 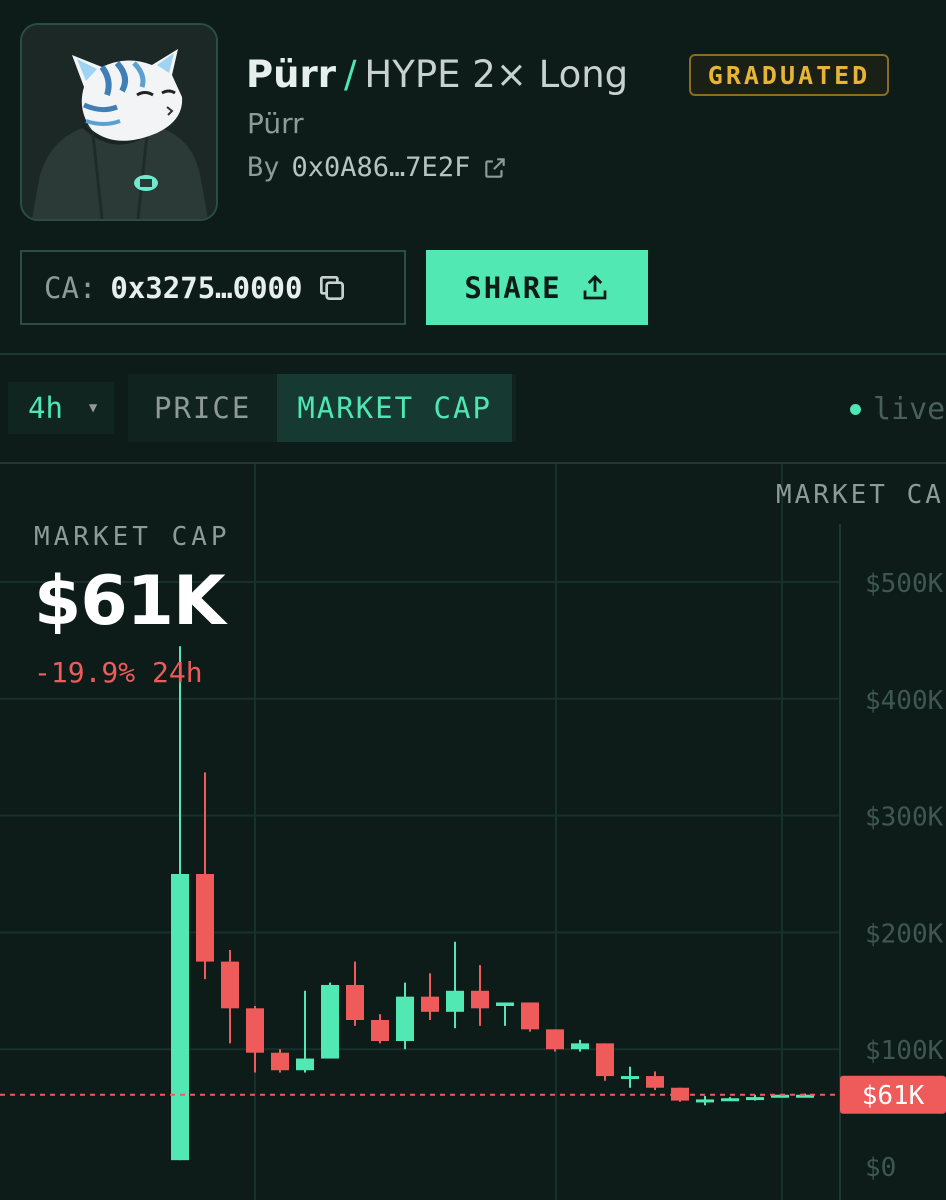 What do you see at coordinates (904, 1051) in the screenshot?
I see `y-tick-label: $100K` at bounding box center [904, 1051].